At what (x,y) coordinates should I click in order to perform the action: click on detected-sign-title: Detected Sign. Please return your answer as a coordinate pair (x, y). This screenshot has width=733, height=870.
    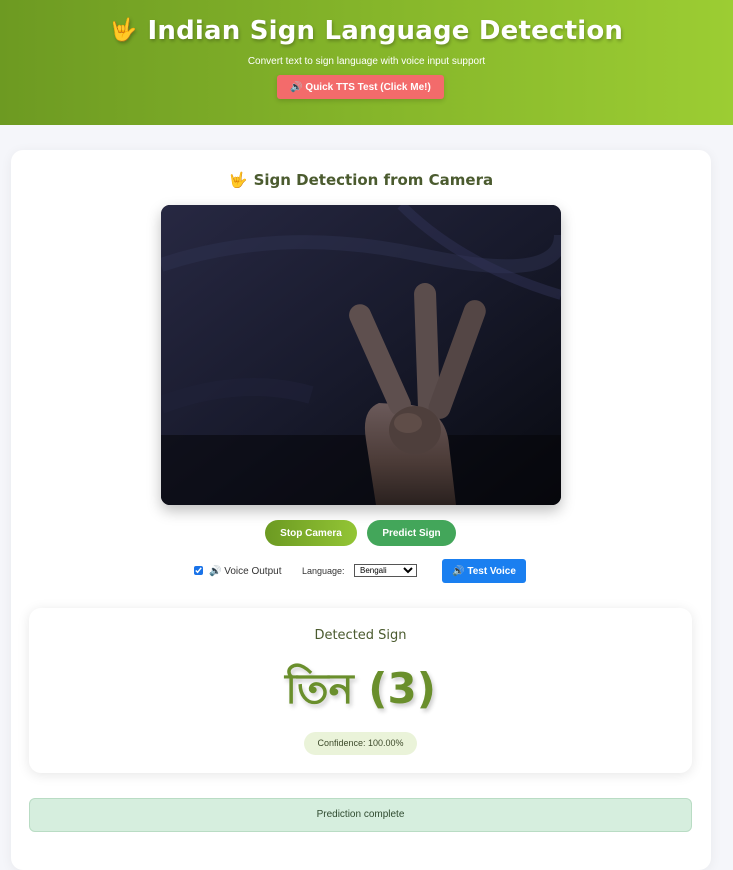
    Looking at the image, I should click on (360, 635).